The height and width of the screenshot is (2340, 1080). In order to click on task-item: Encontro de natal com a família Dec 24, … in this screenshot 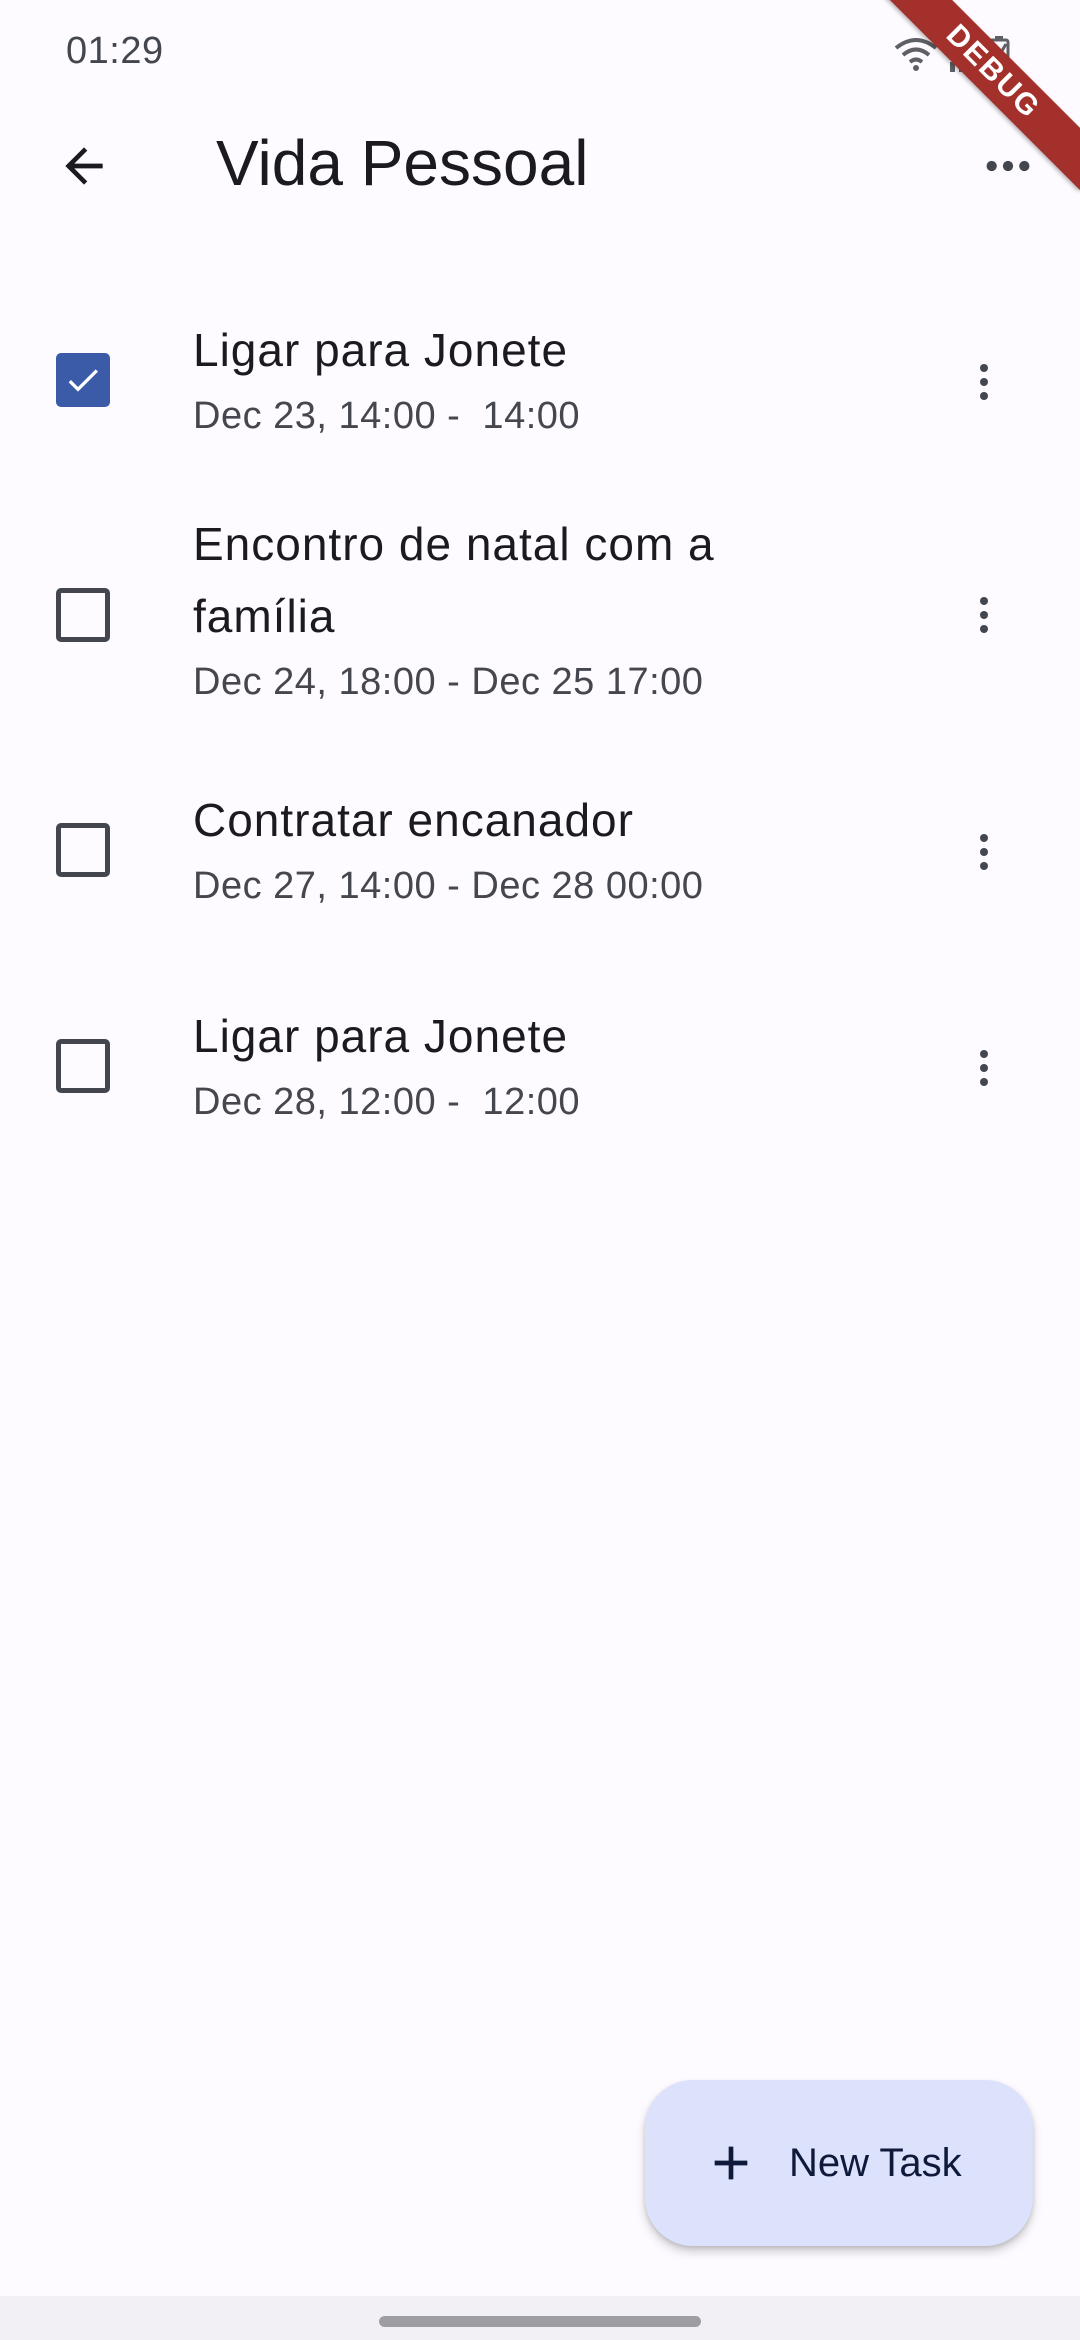, I will do `click(540, 614)`.